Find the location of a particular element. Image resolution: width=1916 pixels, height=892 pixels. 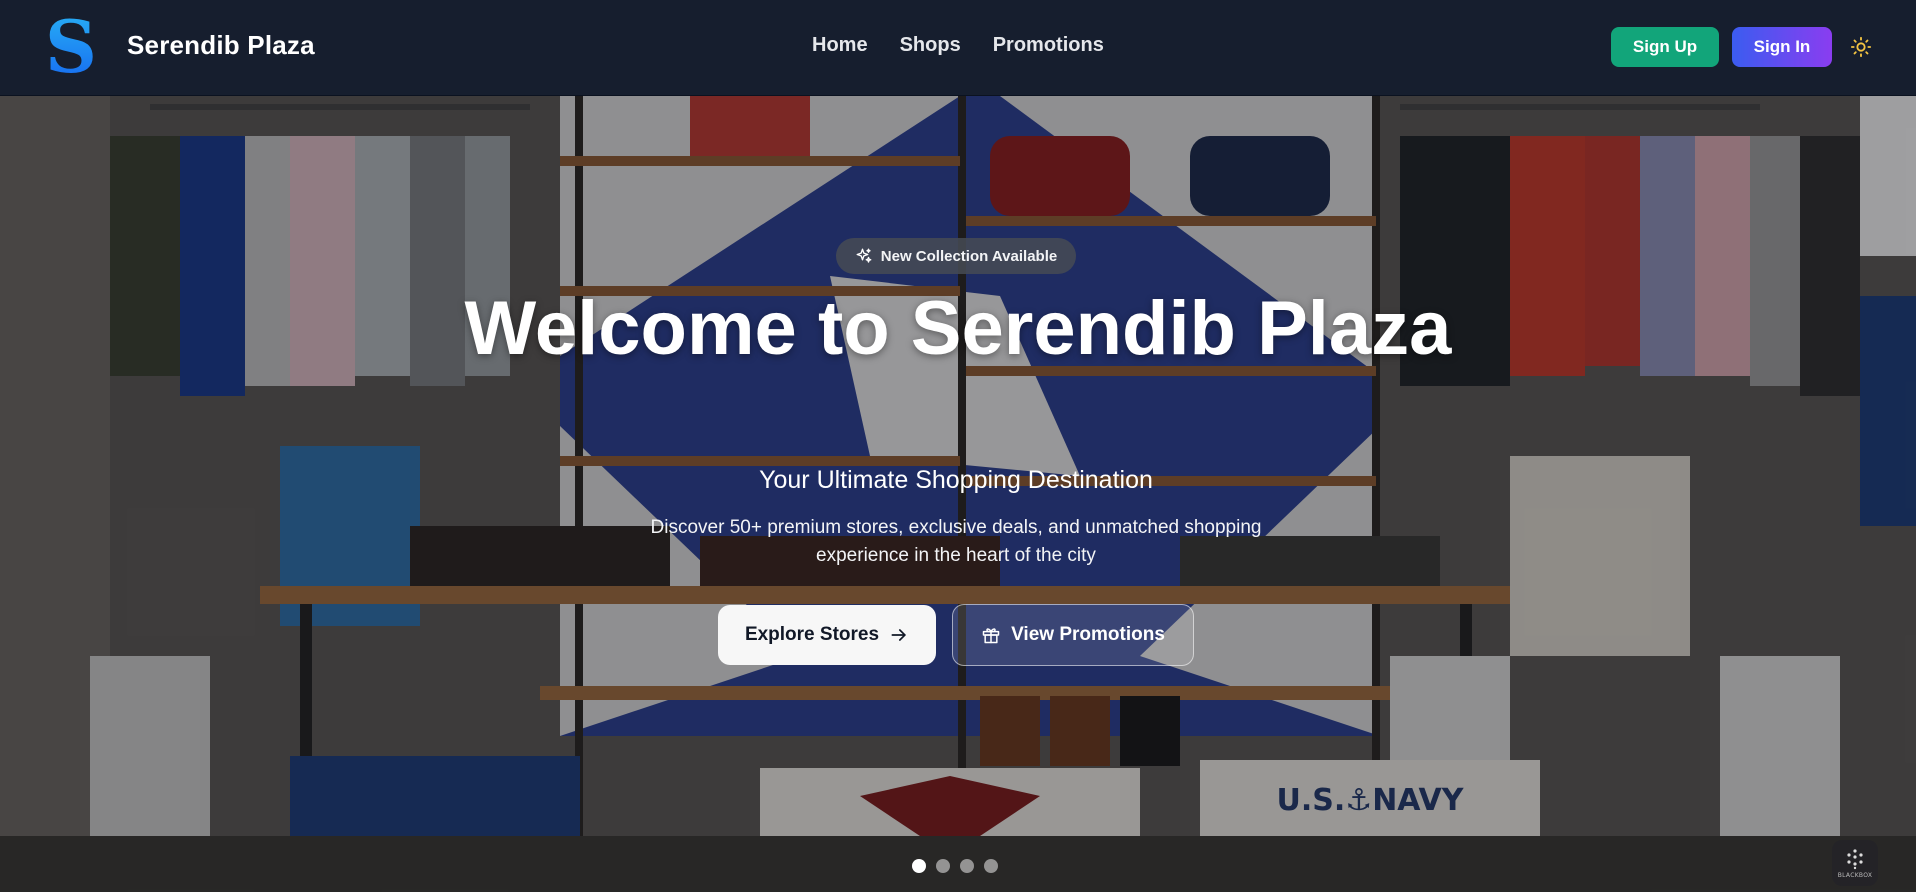

svg-text: S is located at coordinates (71, 47).